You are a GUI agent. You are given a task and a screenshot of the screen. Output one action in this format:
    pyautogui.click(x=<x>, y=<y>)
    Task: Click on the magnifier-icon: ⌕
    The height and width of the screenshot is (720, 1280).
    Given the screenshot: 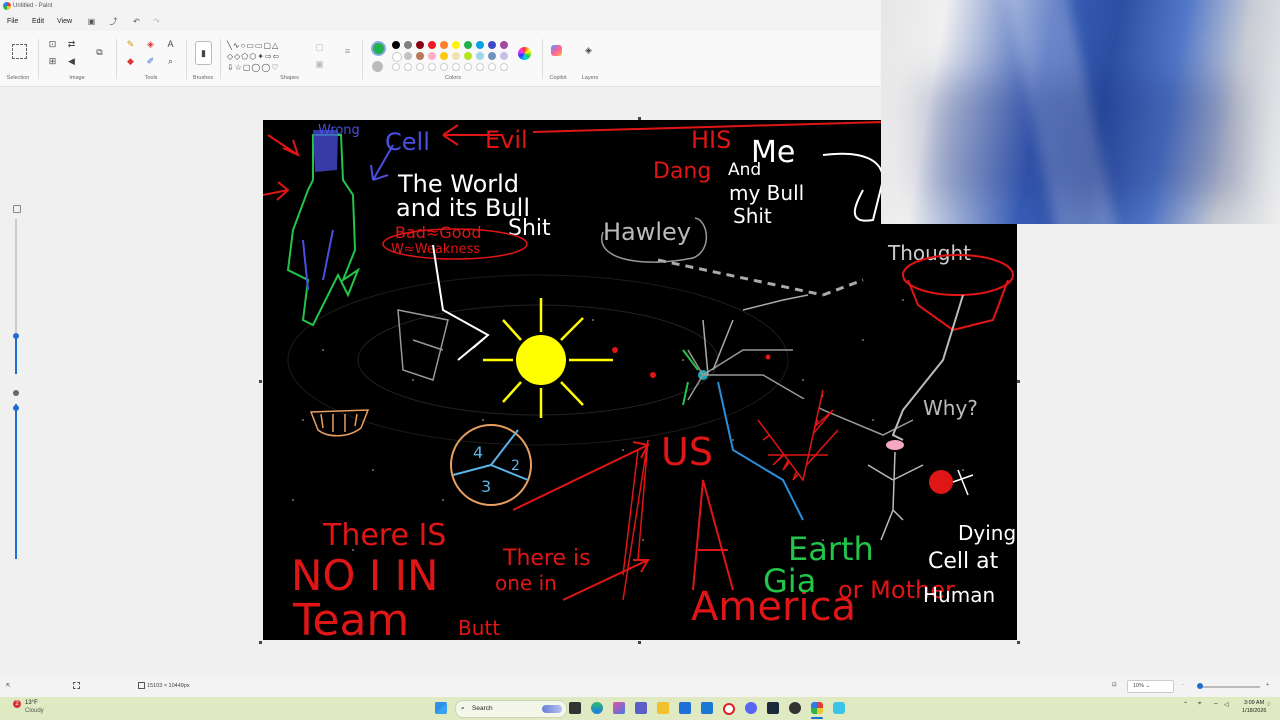 What is the action you would take?
    pyautogui.click(x=170, y=61)
    